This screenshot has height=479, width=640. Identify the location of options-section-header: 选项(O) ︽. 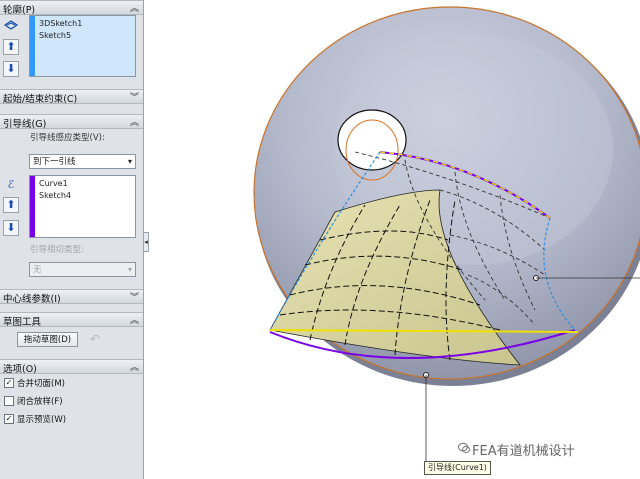
(71, 367).